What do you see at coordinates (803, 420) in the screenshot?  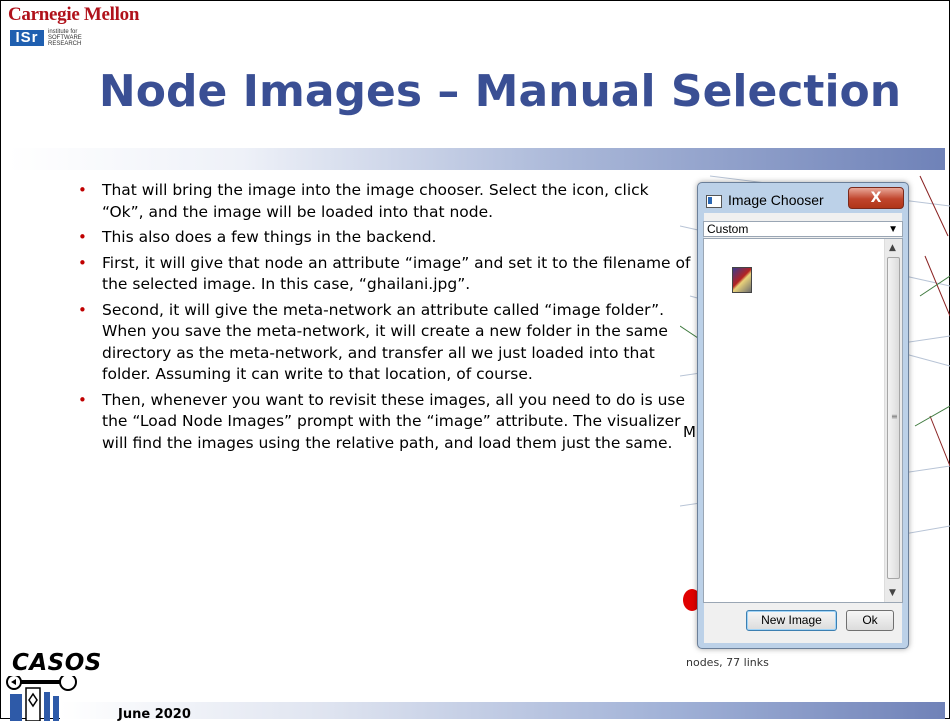 I see `image-list: ▲ ≡ ▼` at bounding box center [803, 420].